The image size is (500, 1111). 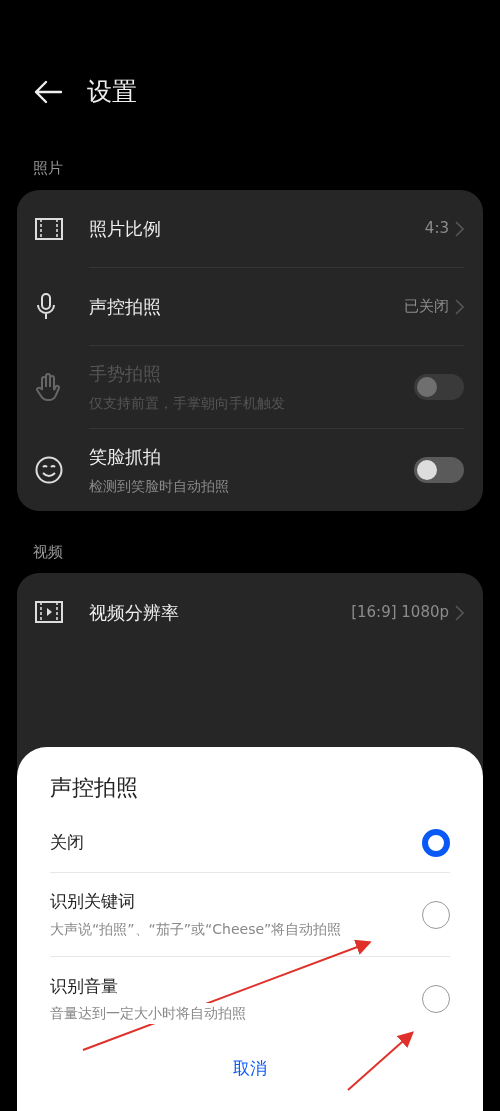 What do you see at coordinates (125, 228) in the screenshot?
I see `setting-title: 照片比例` at bounding box center [125, 228].